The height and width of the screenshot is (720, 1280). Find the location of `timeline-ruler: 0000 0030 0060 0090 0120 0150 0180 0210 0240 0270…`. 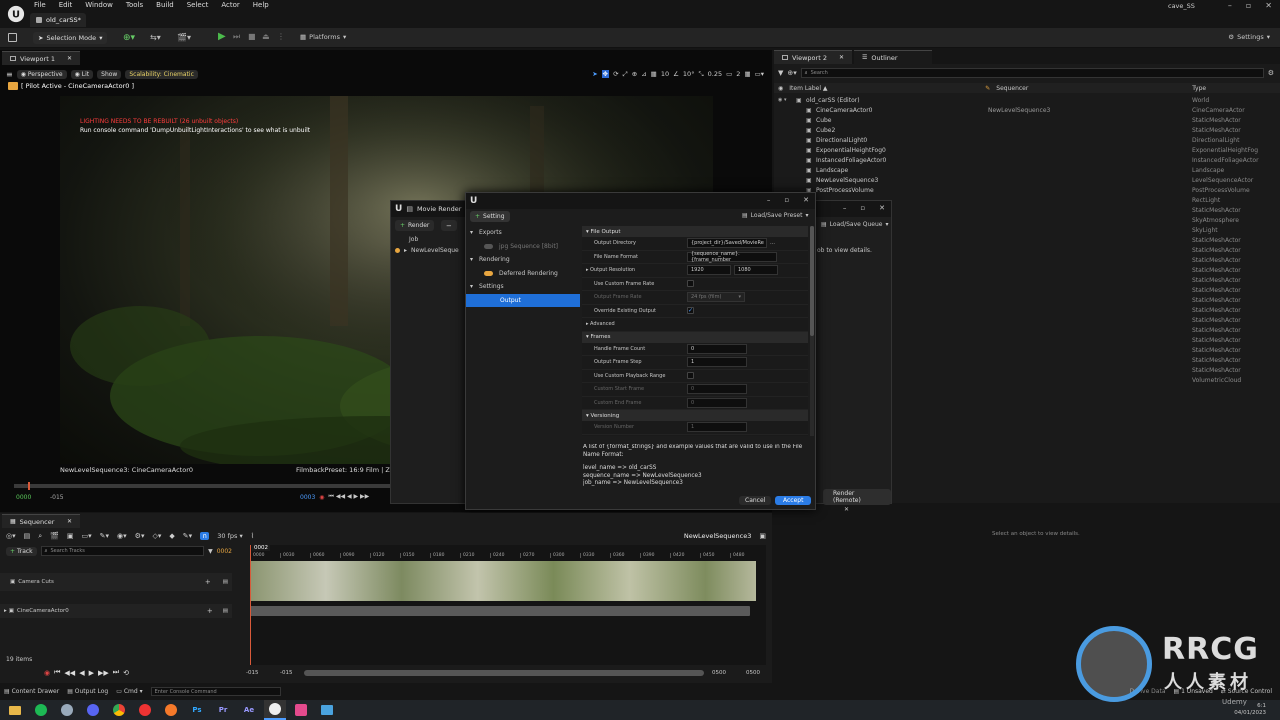

timeline-ruler: 0000 0030 0060 0090 0120 0150 0180 0210 0240 0270… is located at coordinates (508, 557).